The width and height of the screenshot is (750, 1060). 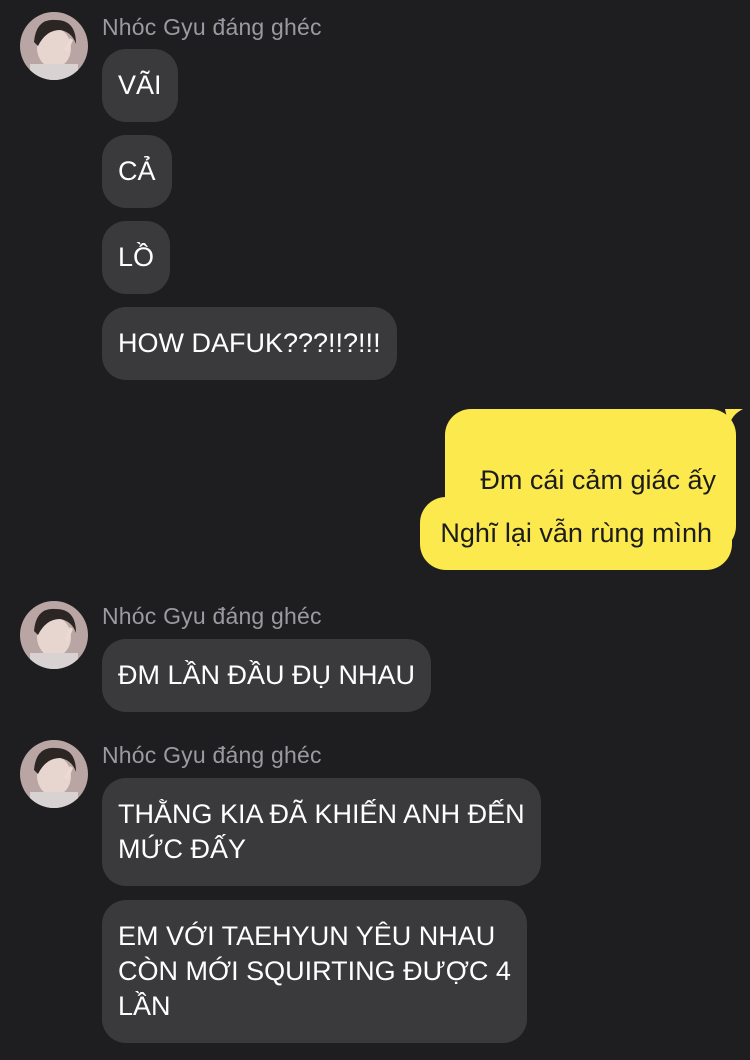 What do you see at coordinates (140, 85) in the screenshot?
I see `message-bubble: VÃI` at bounding box center [140, 85].